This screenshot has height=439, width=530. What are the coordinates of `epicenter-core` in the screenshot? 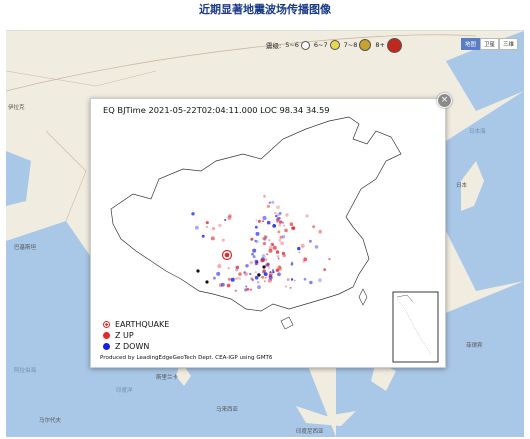 It's located at (227, 255).